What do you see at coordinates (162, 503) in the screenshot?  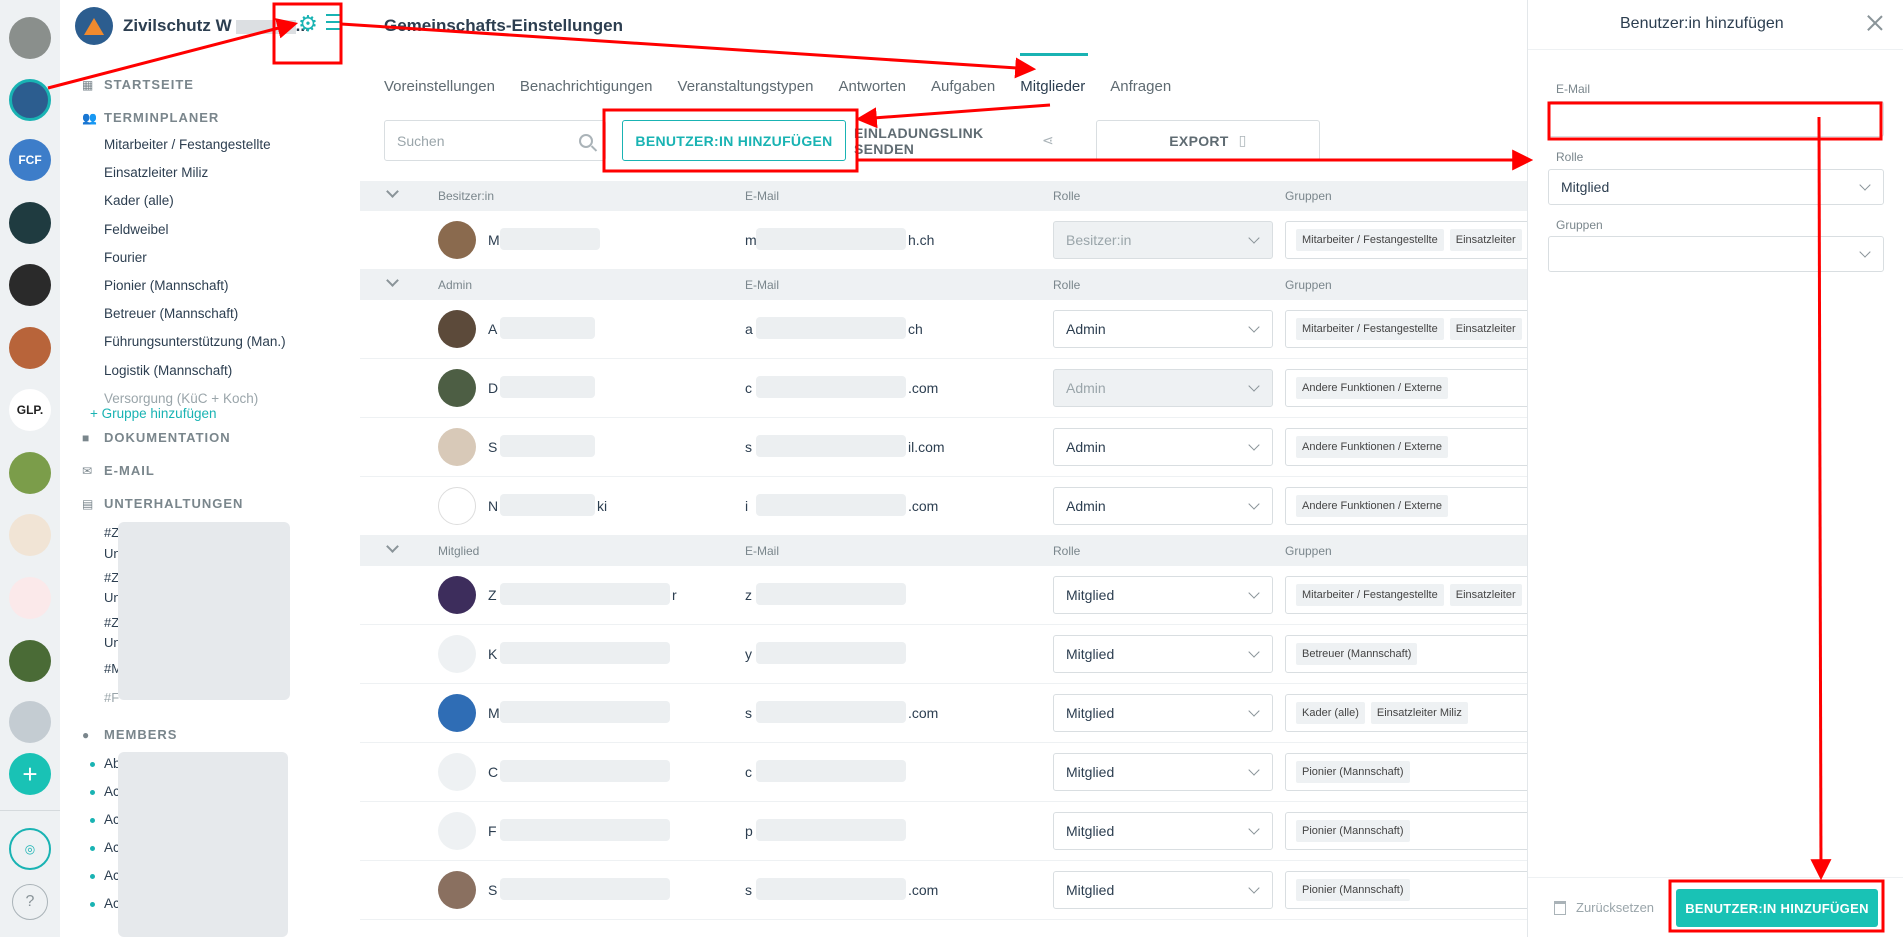 I see `nav-section-chats: ▤ UNTERHALTUNGEN` at bounding box center [162, 503].